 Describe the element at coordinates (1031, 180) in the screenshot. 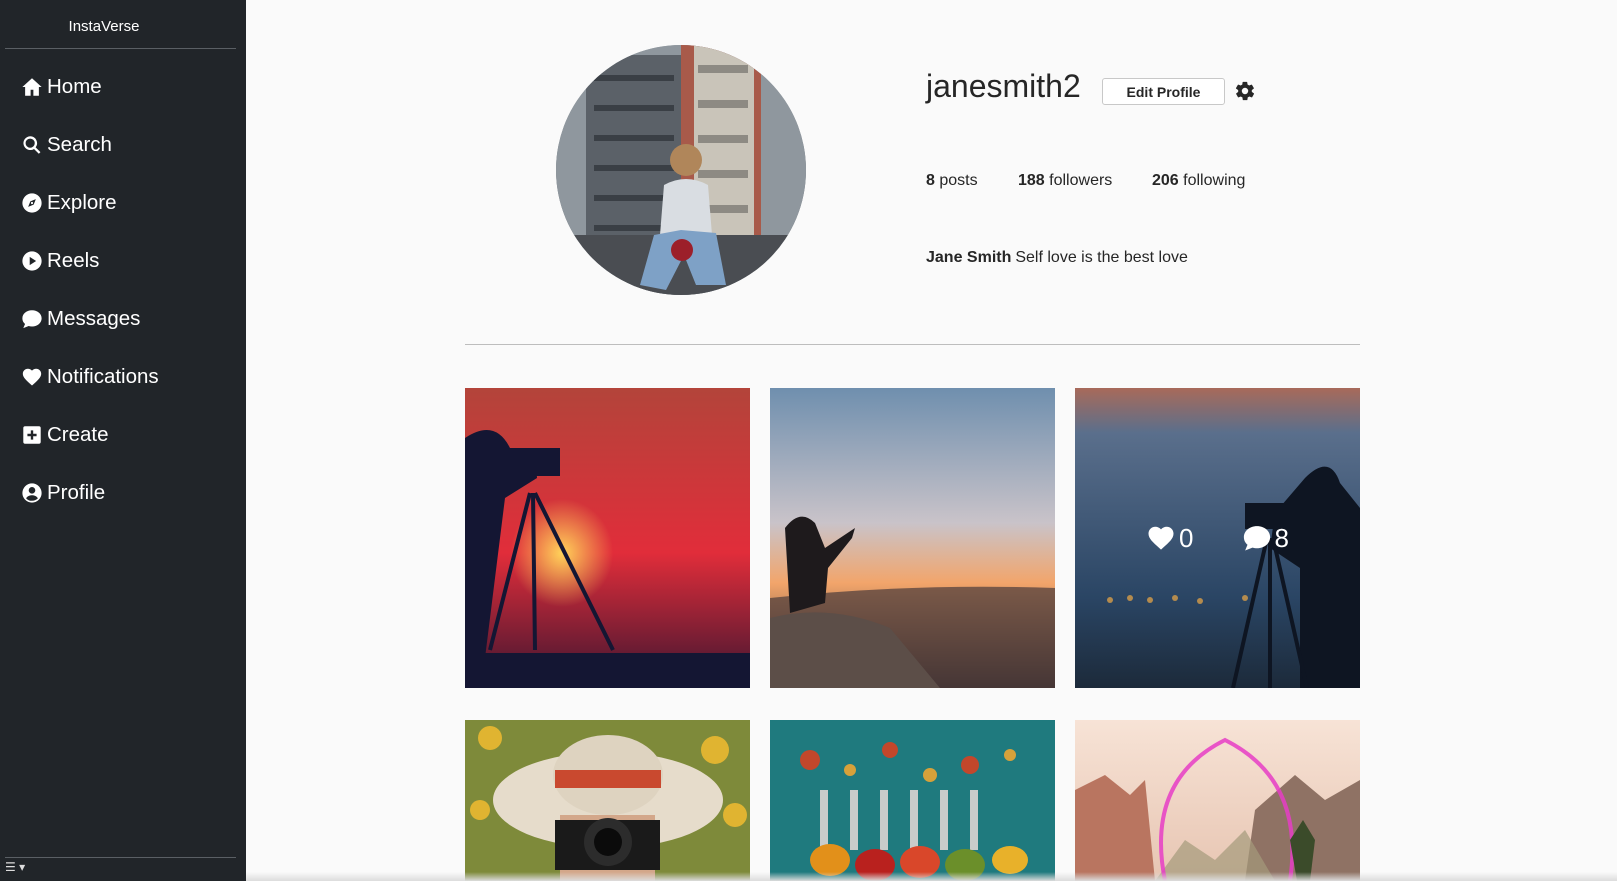

I see `followers-count-value: 188` at that location.